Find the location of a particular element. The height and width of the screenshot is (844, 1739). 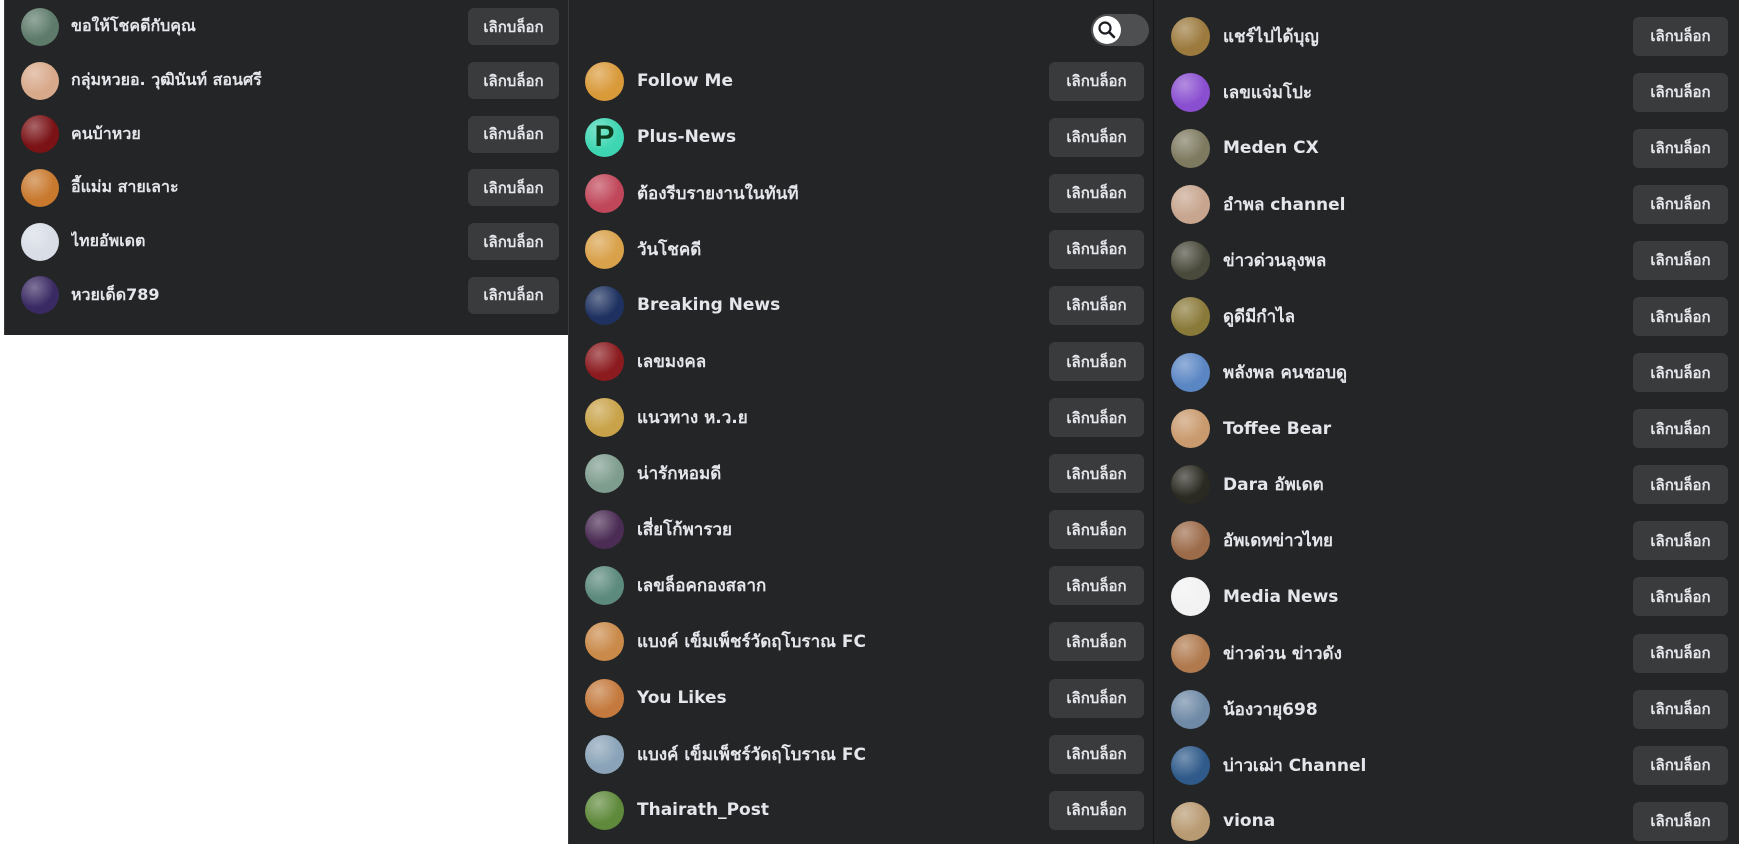

page-name: Plus-News is located at coordinates (843, 137).